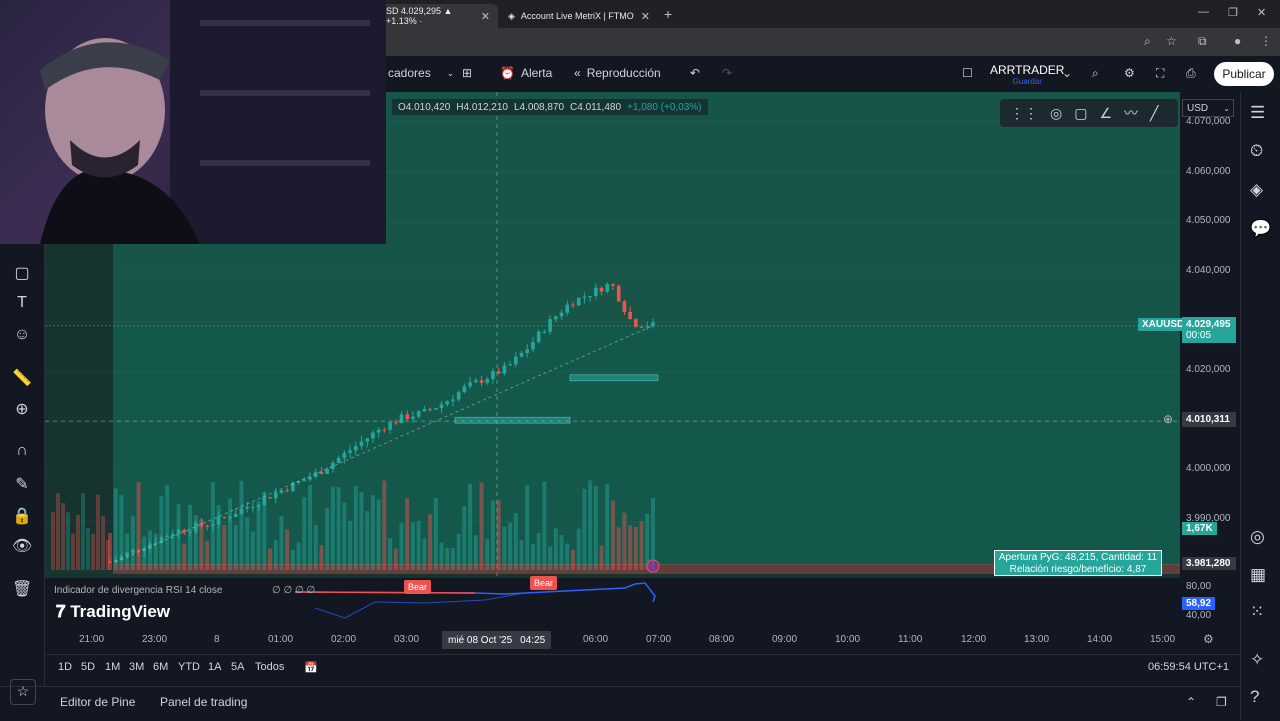 The height and width of the screenshot is (721, 1280). What do you see at coordinates (1202, 41) in the screenshot?
I see `extensions-icon: ⧉` at bounding box center [1202, 41].